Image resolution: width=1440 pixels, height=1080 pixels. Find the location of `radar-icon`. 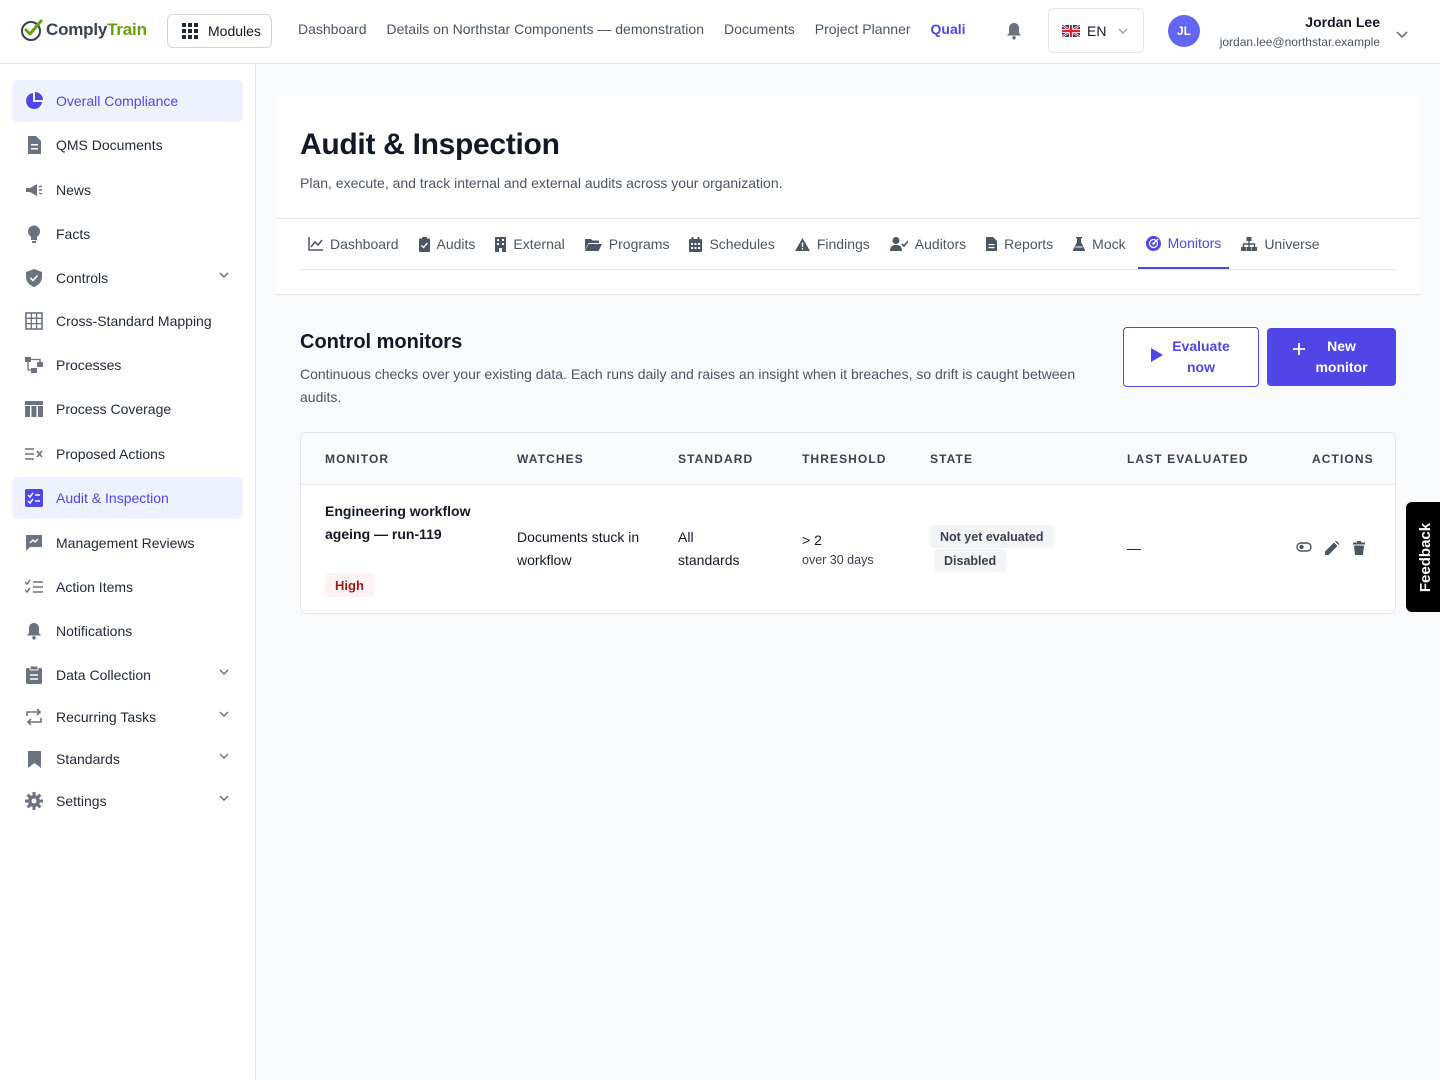

radar-icon is located at coordinates (1153, 243).